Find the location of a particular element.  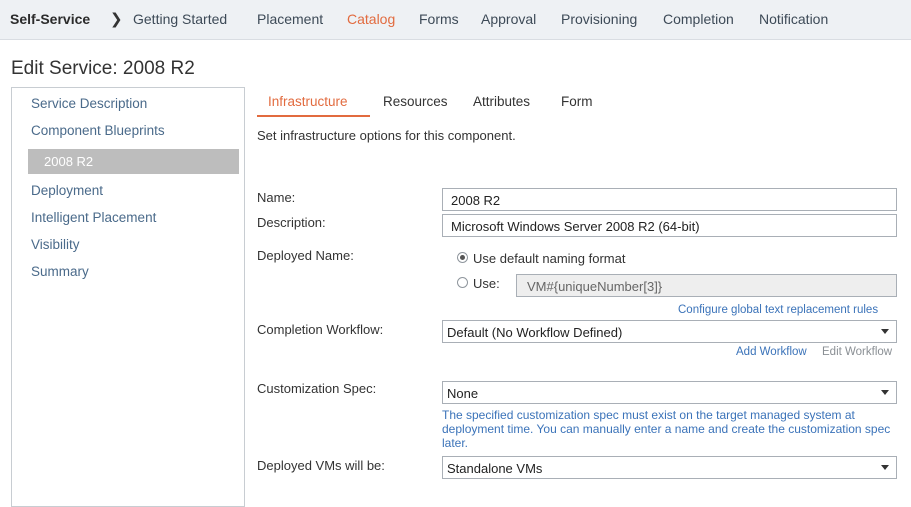

deployed-vms-select: Standalone VMs is located at coordinates (669, 467).